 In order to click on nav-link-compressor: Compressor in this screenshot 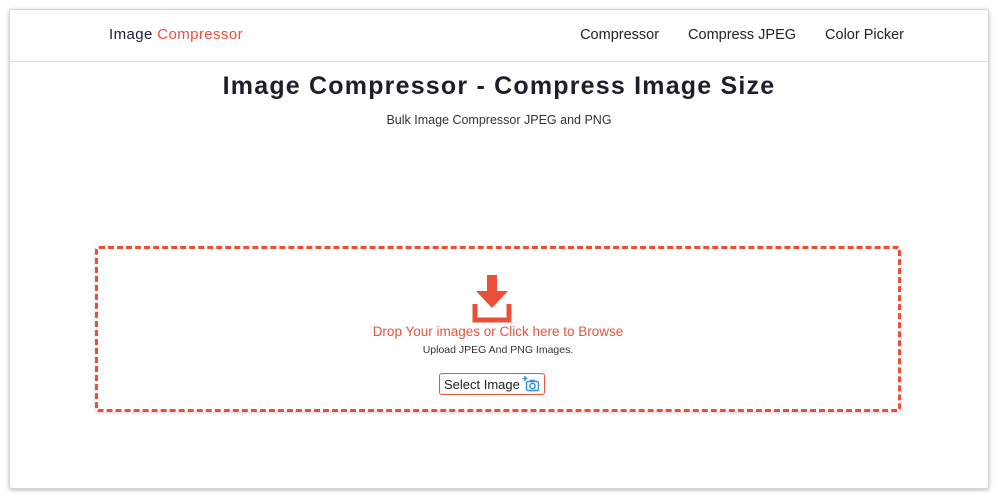, I will do `click(619, 35)`.